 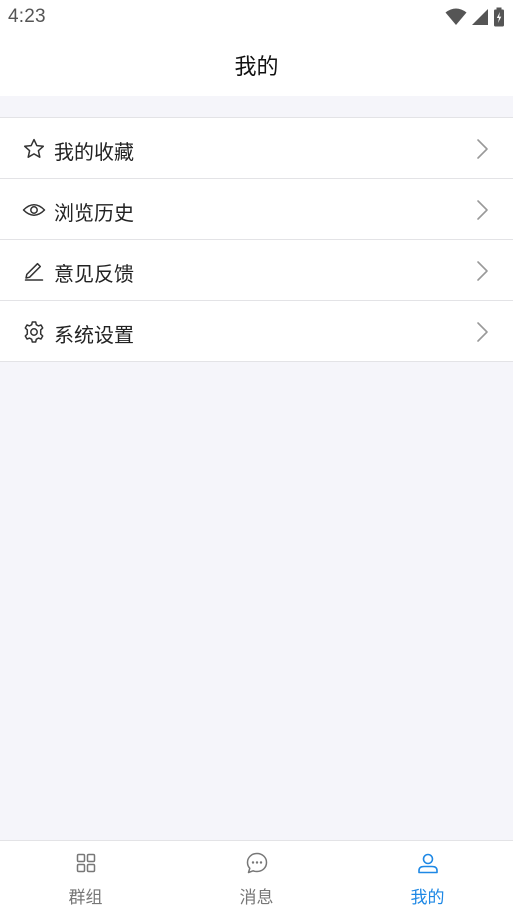 What do you see at coordinates (256, 209) in the screenshot?
I see `menu-item-history: 浏览历史` at bounding box center [256, 209].